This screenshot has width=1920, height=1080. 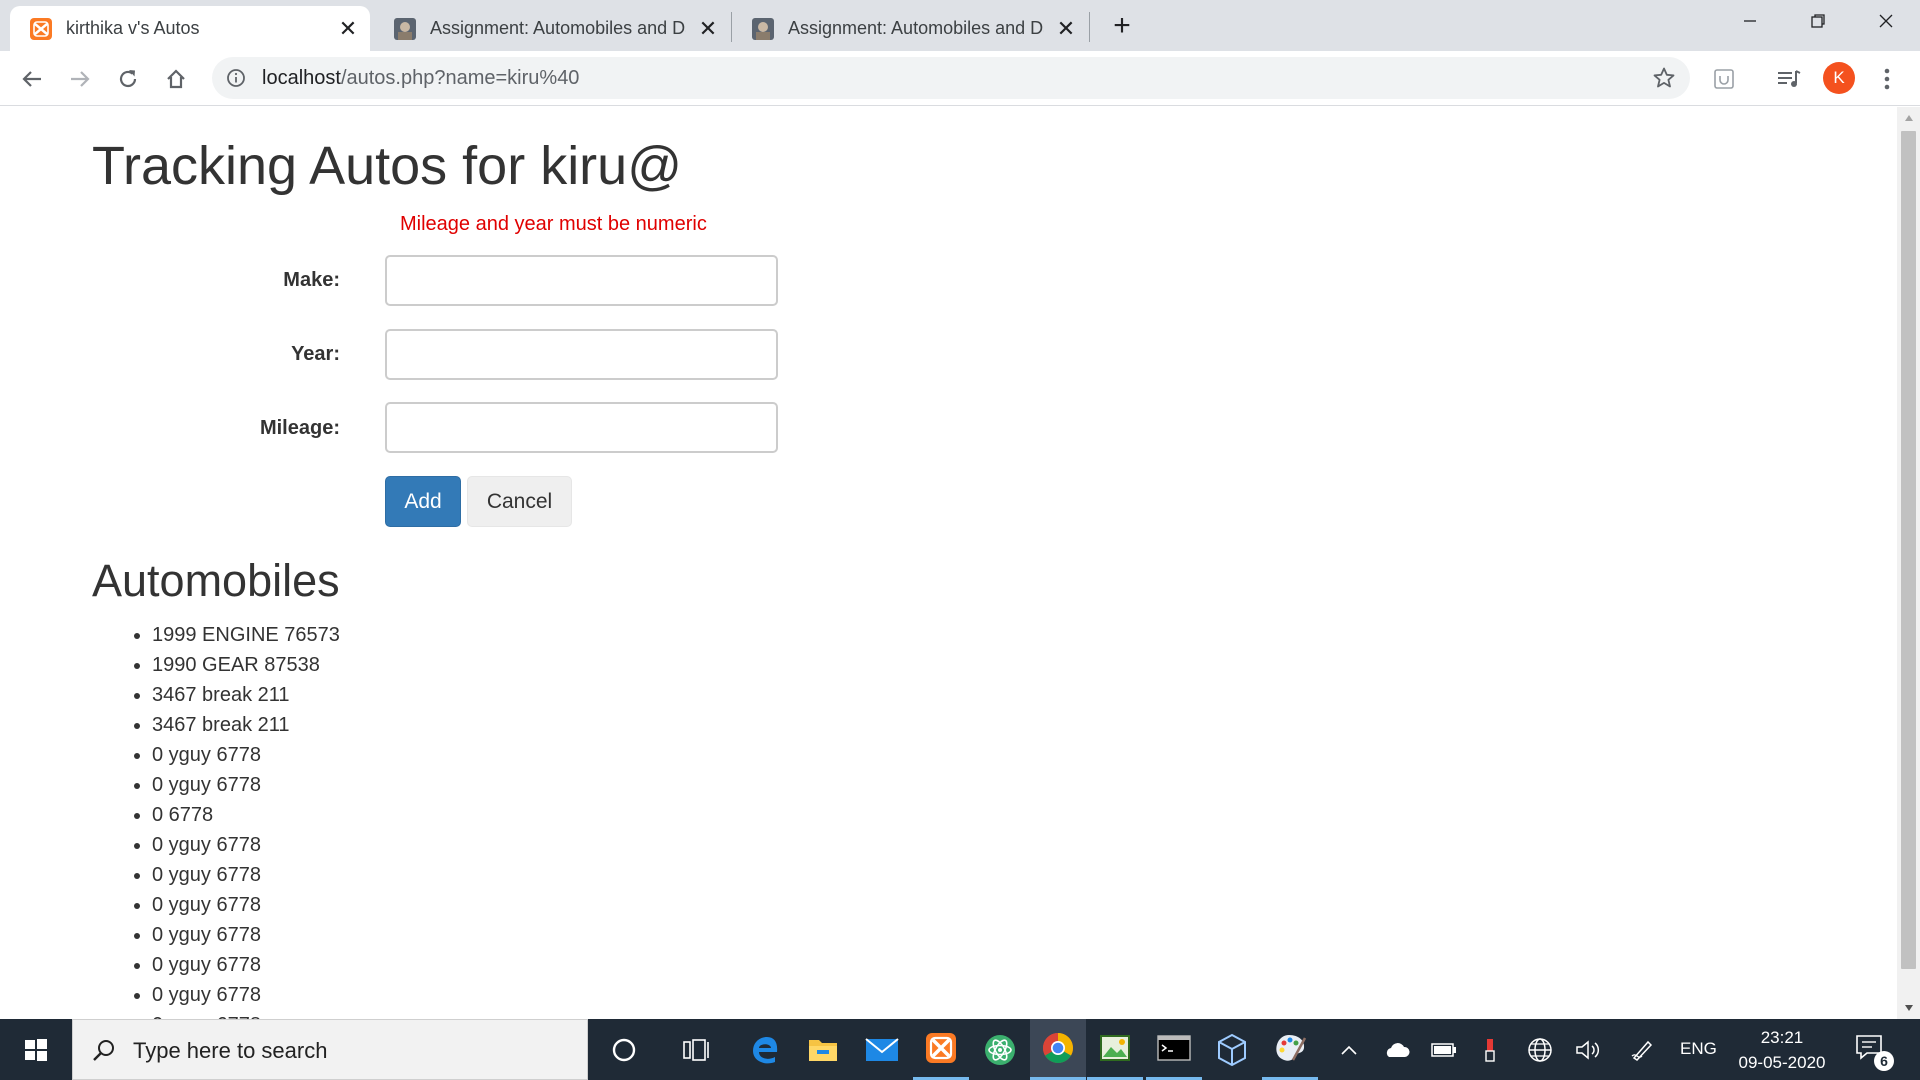 I want to click on star-icon, so click(x=1664, y=78).